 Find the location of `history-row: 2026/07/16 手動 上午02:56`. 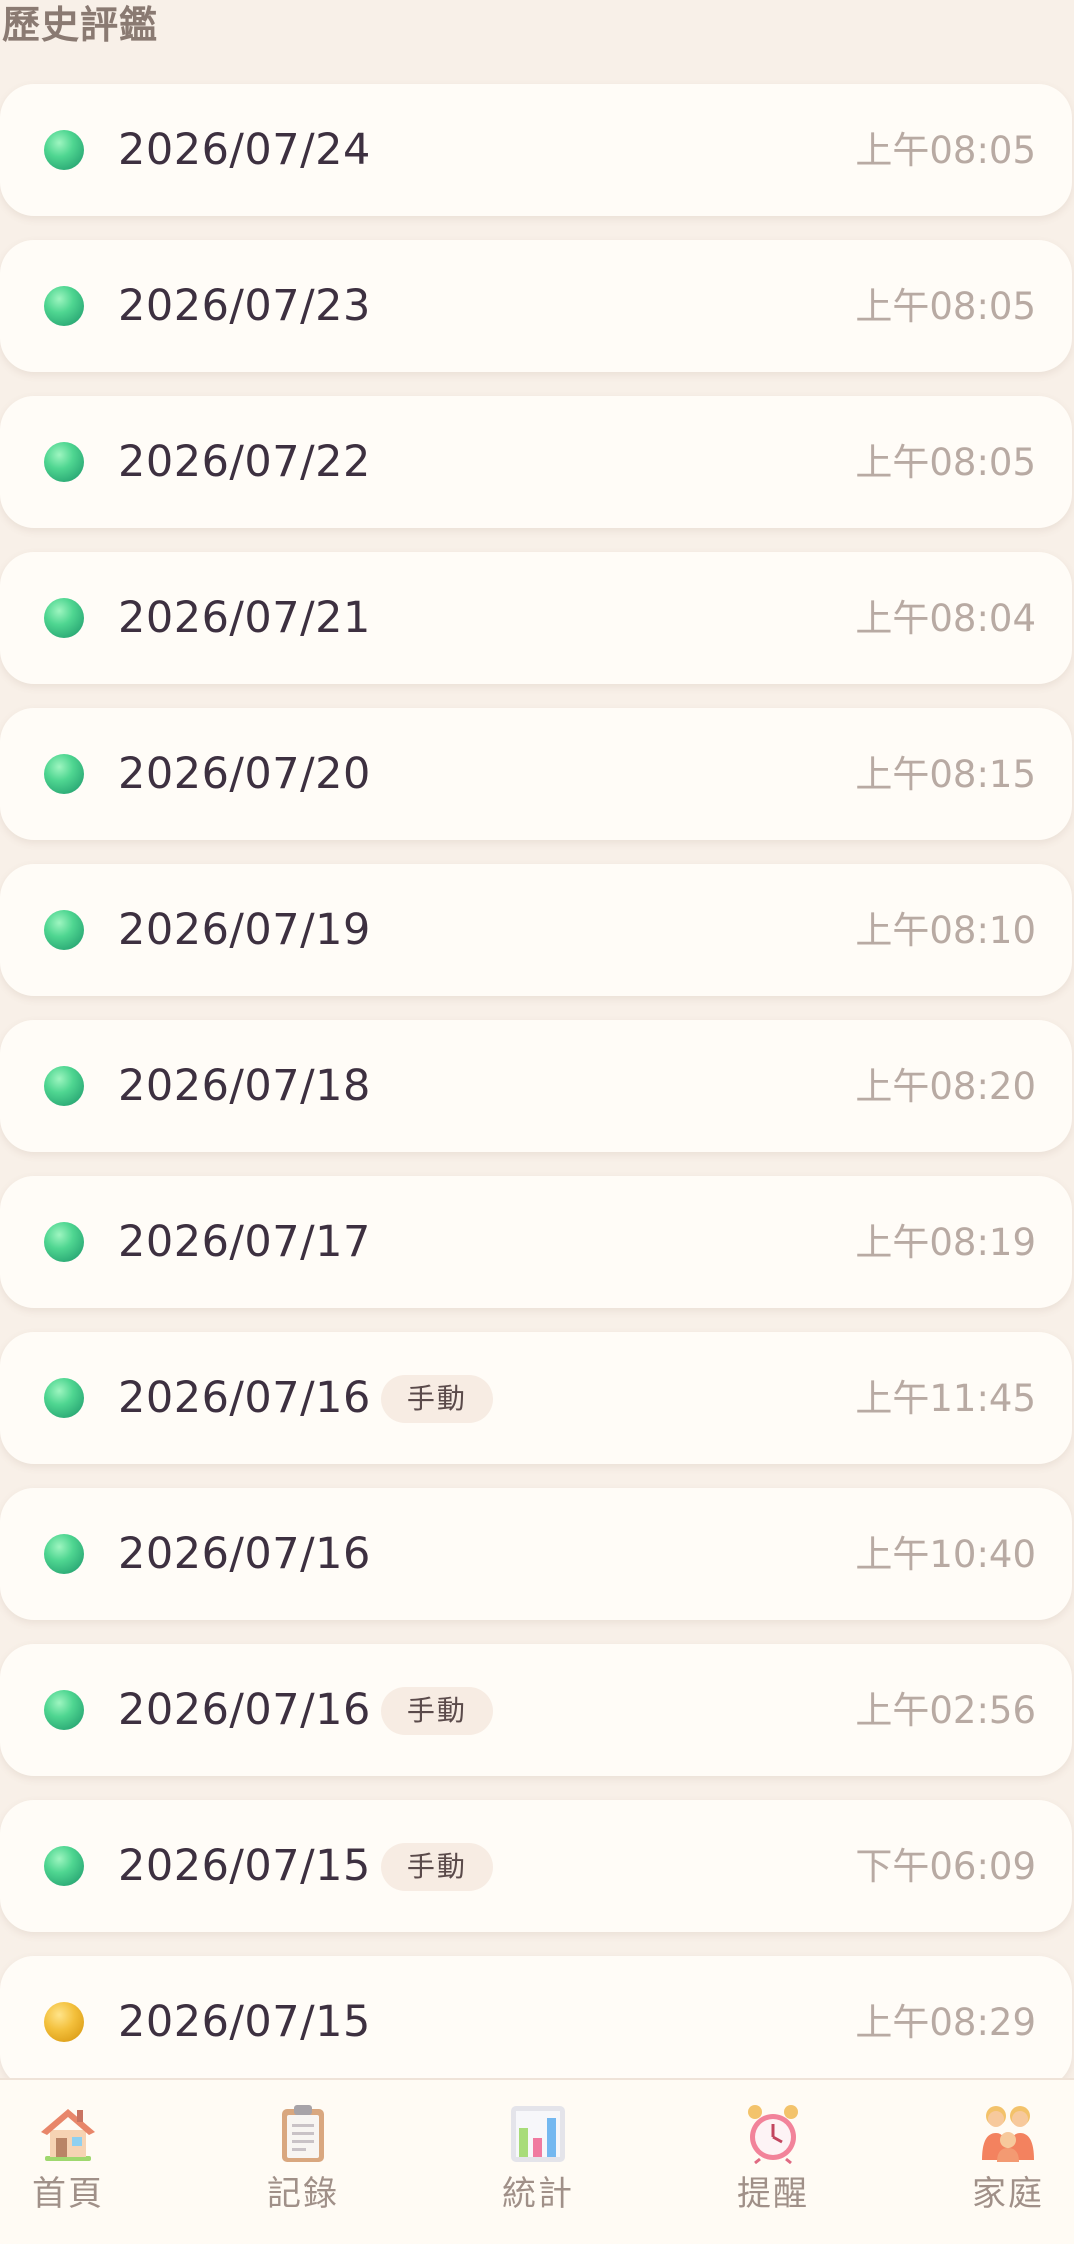

history-row: 2026/07/16 手動 上午02:56 is located at coordinates (536, 1710).